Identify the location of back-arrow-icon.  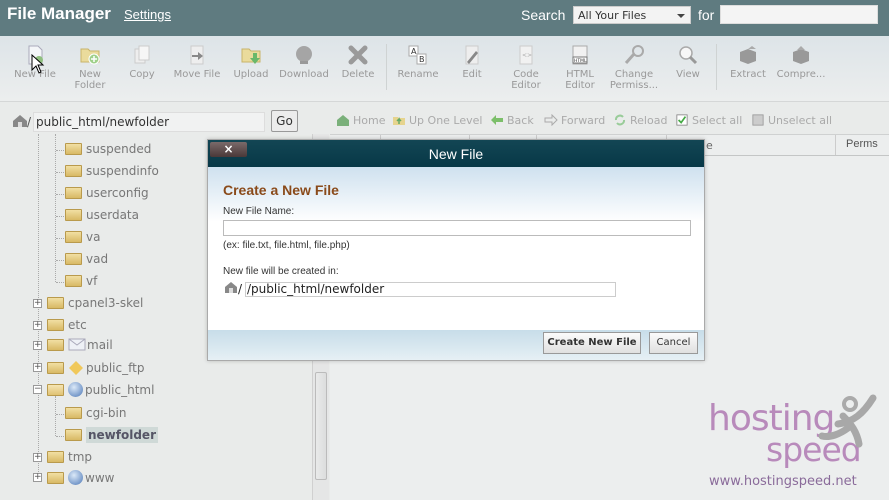
(497, 120).